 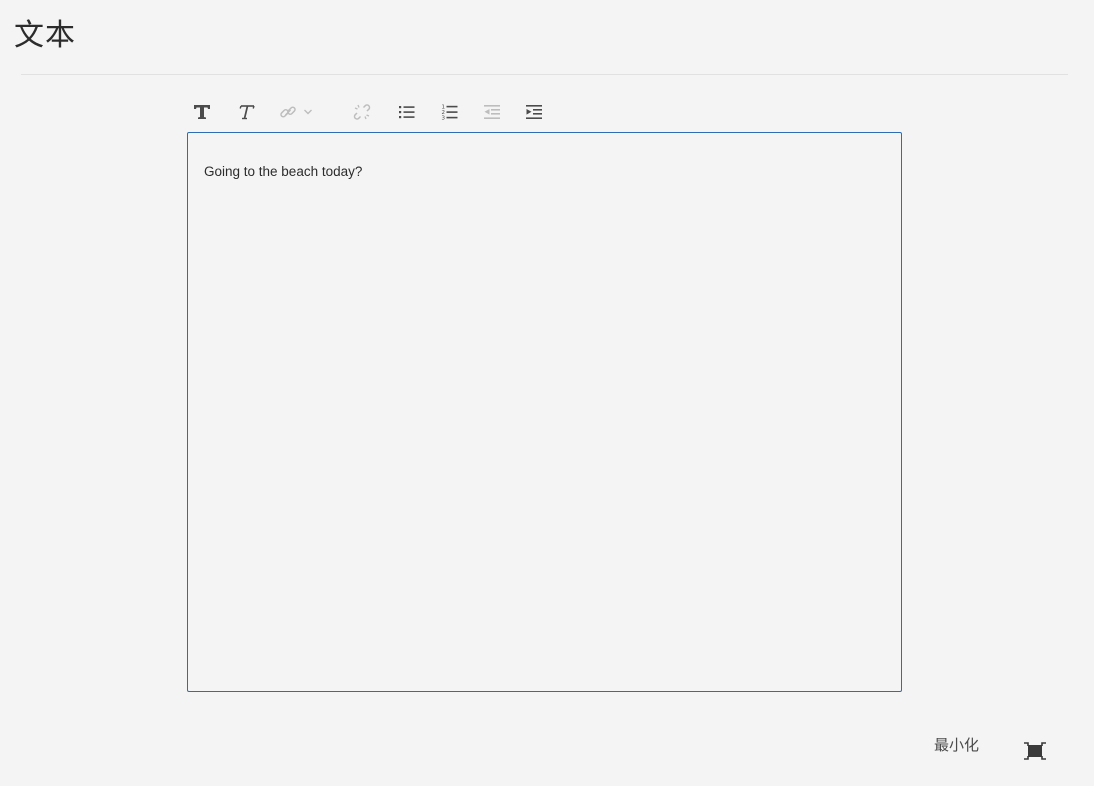 I want to click on numbered-list-button: 1 2 3, so click(x=450, y=112).